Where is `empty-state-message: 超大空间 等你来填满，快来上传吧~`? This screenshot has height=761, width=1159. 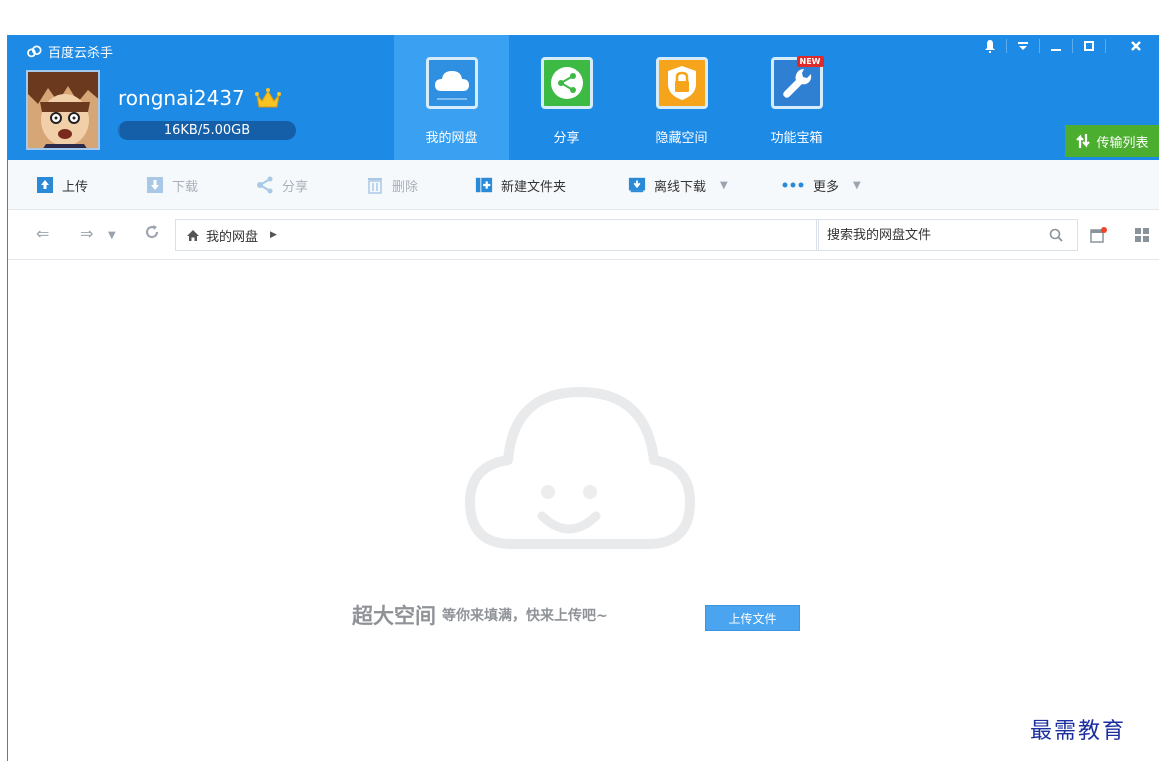
empty-state-message: 超大空间 等你来填满，快来上传吧~ is located at coordinates (480, 615).